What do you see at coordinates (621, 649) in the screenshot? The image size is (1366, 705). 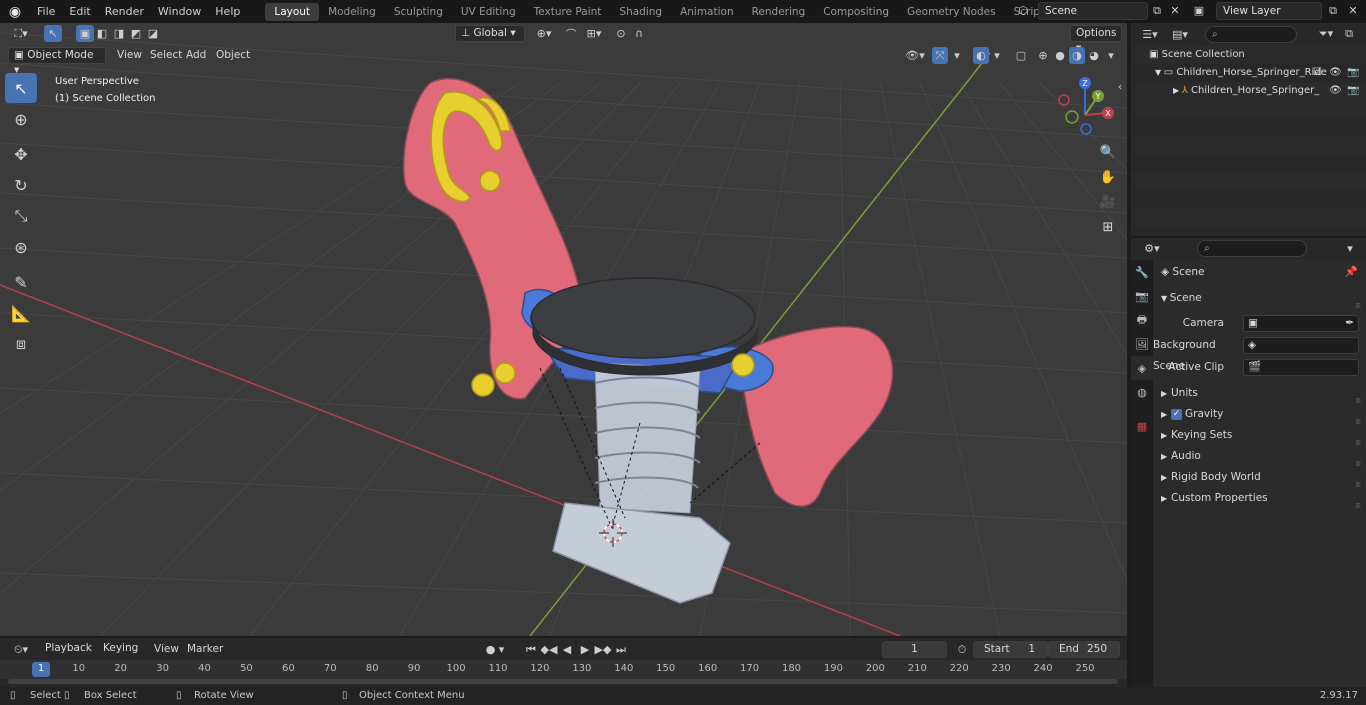 I see `jump-end-icon: ⏭` at bounding box center [621, 649].